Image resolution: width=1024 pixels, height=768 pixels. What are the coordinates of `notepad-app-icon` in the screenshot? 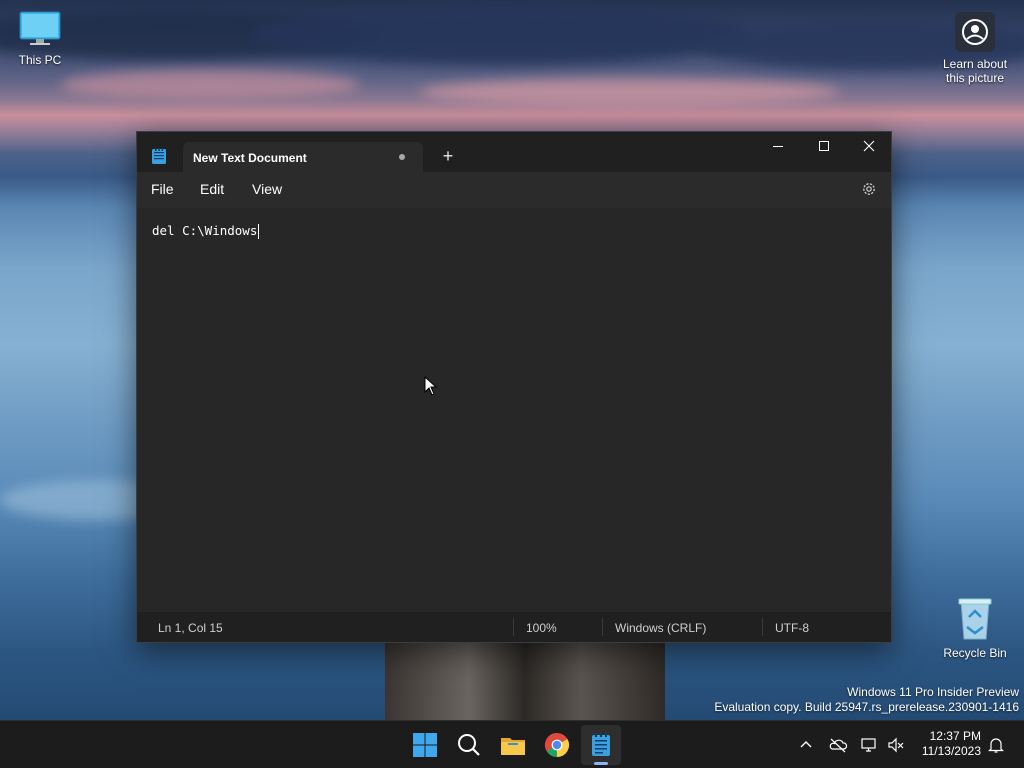 It's located at (159, 156).